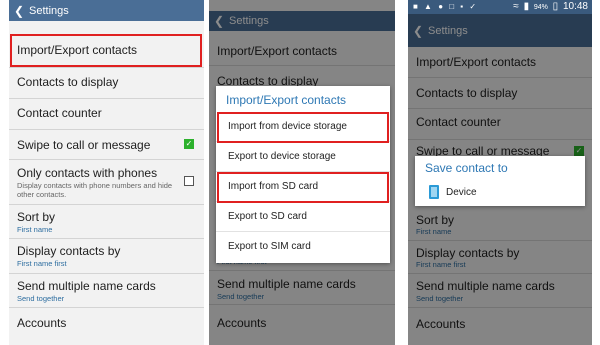 This screenshot has width=600, height=345. What do you see at coordinates (106, 114) in the screenshot?
I see `setting-contact-counter: Contact counter` at bounding box center [106, 114].